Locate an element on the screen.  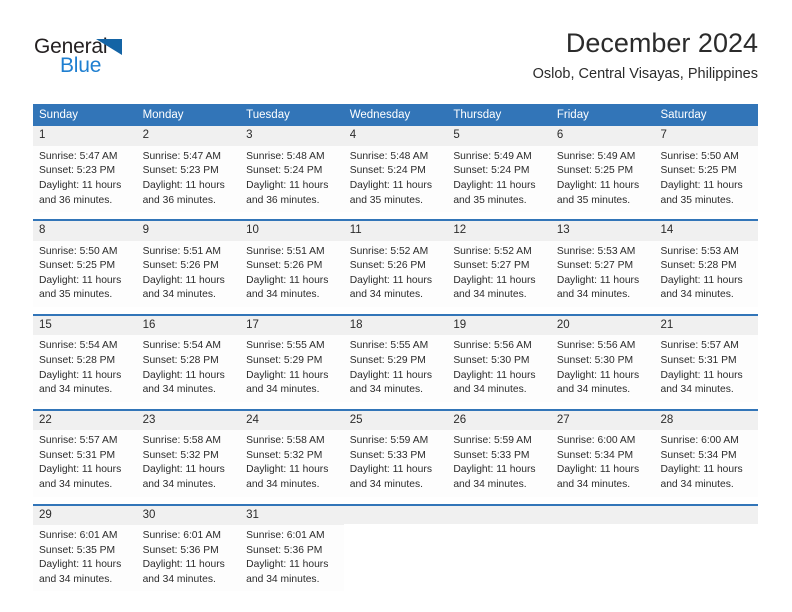
sunrise-text: Sunrise: 5:58 AM is located at coordinates (181, 441).